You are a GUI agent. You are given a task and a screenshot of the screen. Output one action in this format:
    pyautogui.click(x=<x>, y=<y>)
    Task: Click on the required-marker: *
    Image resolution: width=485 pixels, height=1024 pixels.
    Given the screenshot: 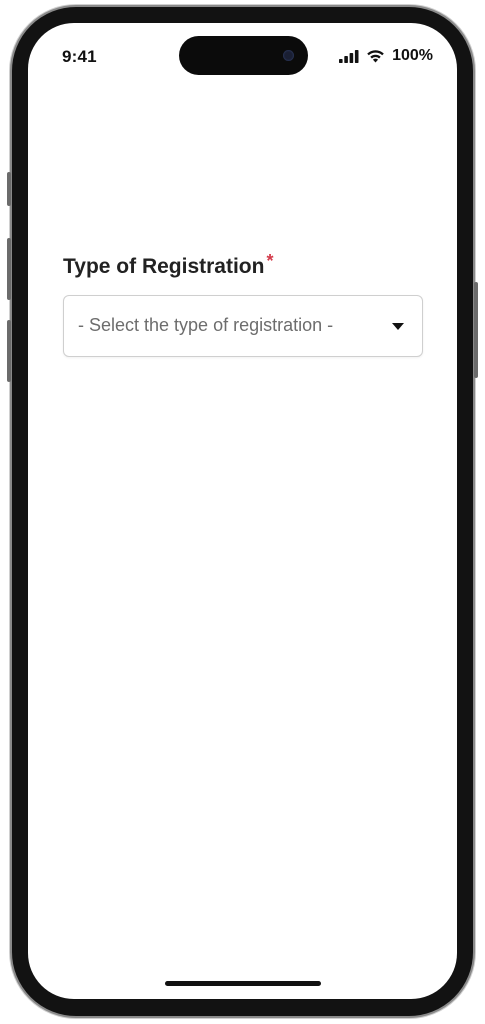 What is the action you would take?
    pyautogui.click(x=270, y=261)
    